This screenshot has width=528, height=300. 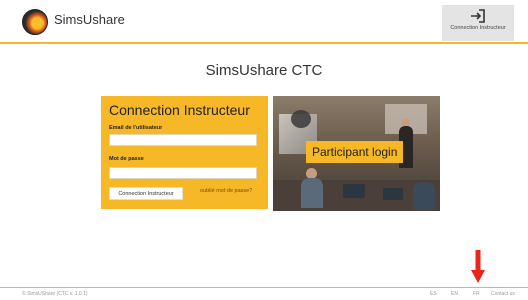 I want to click on login-heading: Connection Instructeur, so click(x=179, y=110).